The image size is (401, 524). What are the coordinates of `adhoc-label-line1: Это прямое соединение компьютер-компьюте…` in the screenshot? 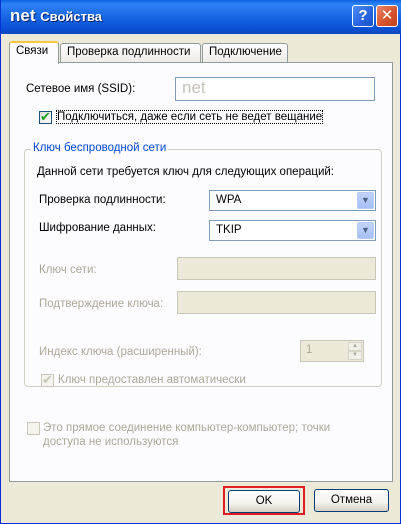 It's located at (187, 428).